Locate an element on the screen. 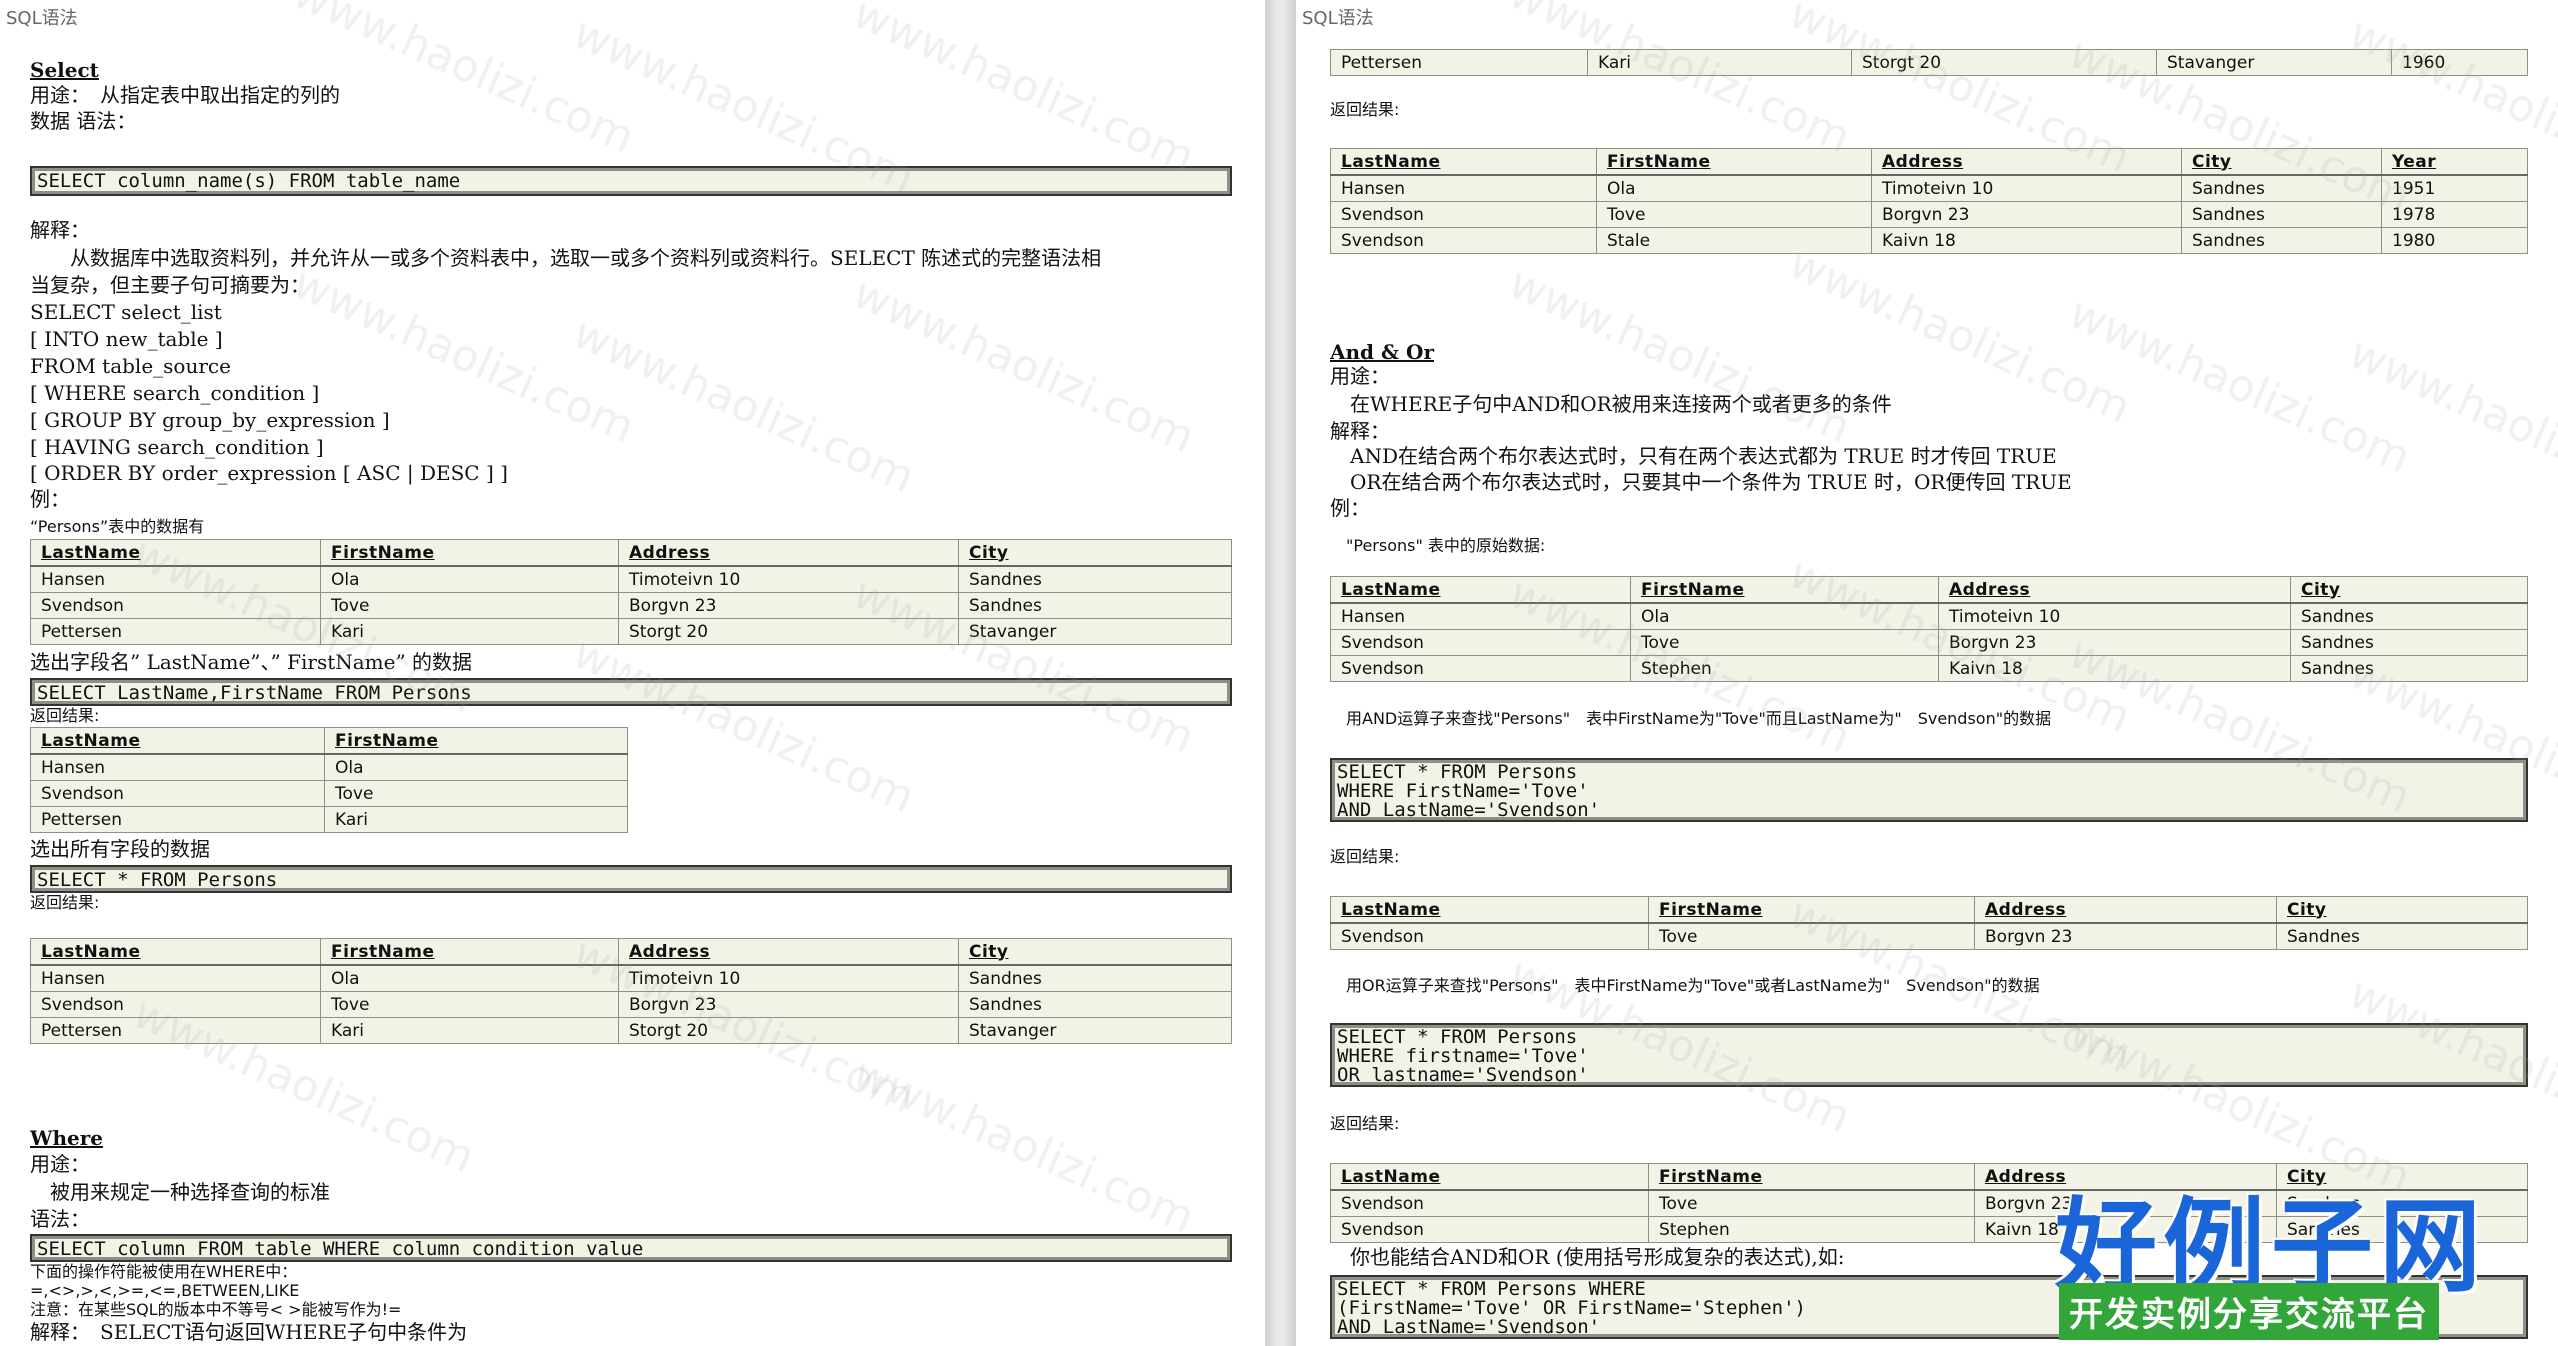  persons-original-caption: "Persons" 表中的原始数据: is located at coordinates (1438, 545).